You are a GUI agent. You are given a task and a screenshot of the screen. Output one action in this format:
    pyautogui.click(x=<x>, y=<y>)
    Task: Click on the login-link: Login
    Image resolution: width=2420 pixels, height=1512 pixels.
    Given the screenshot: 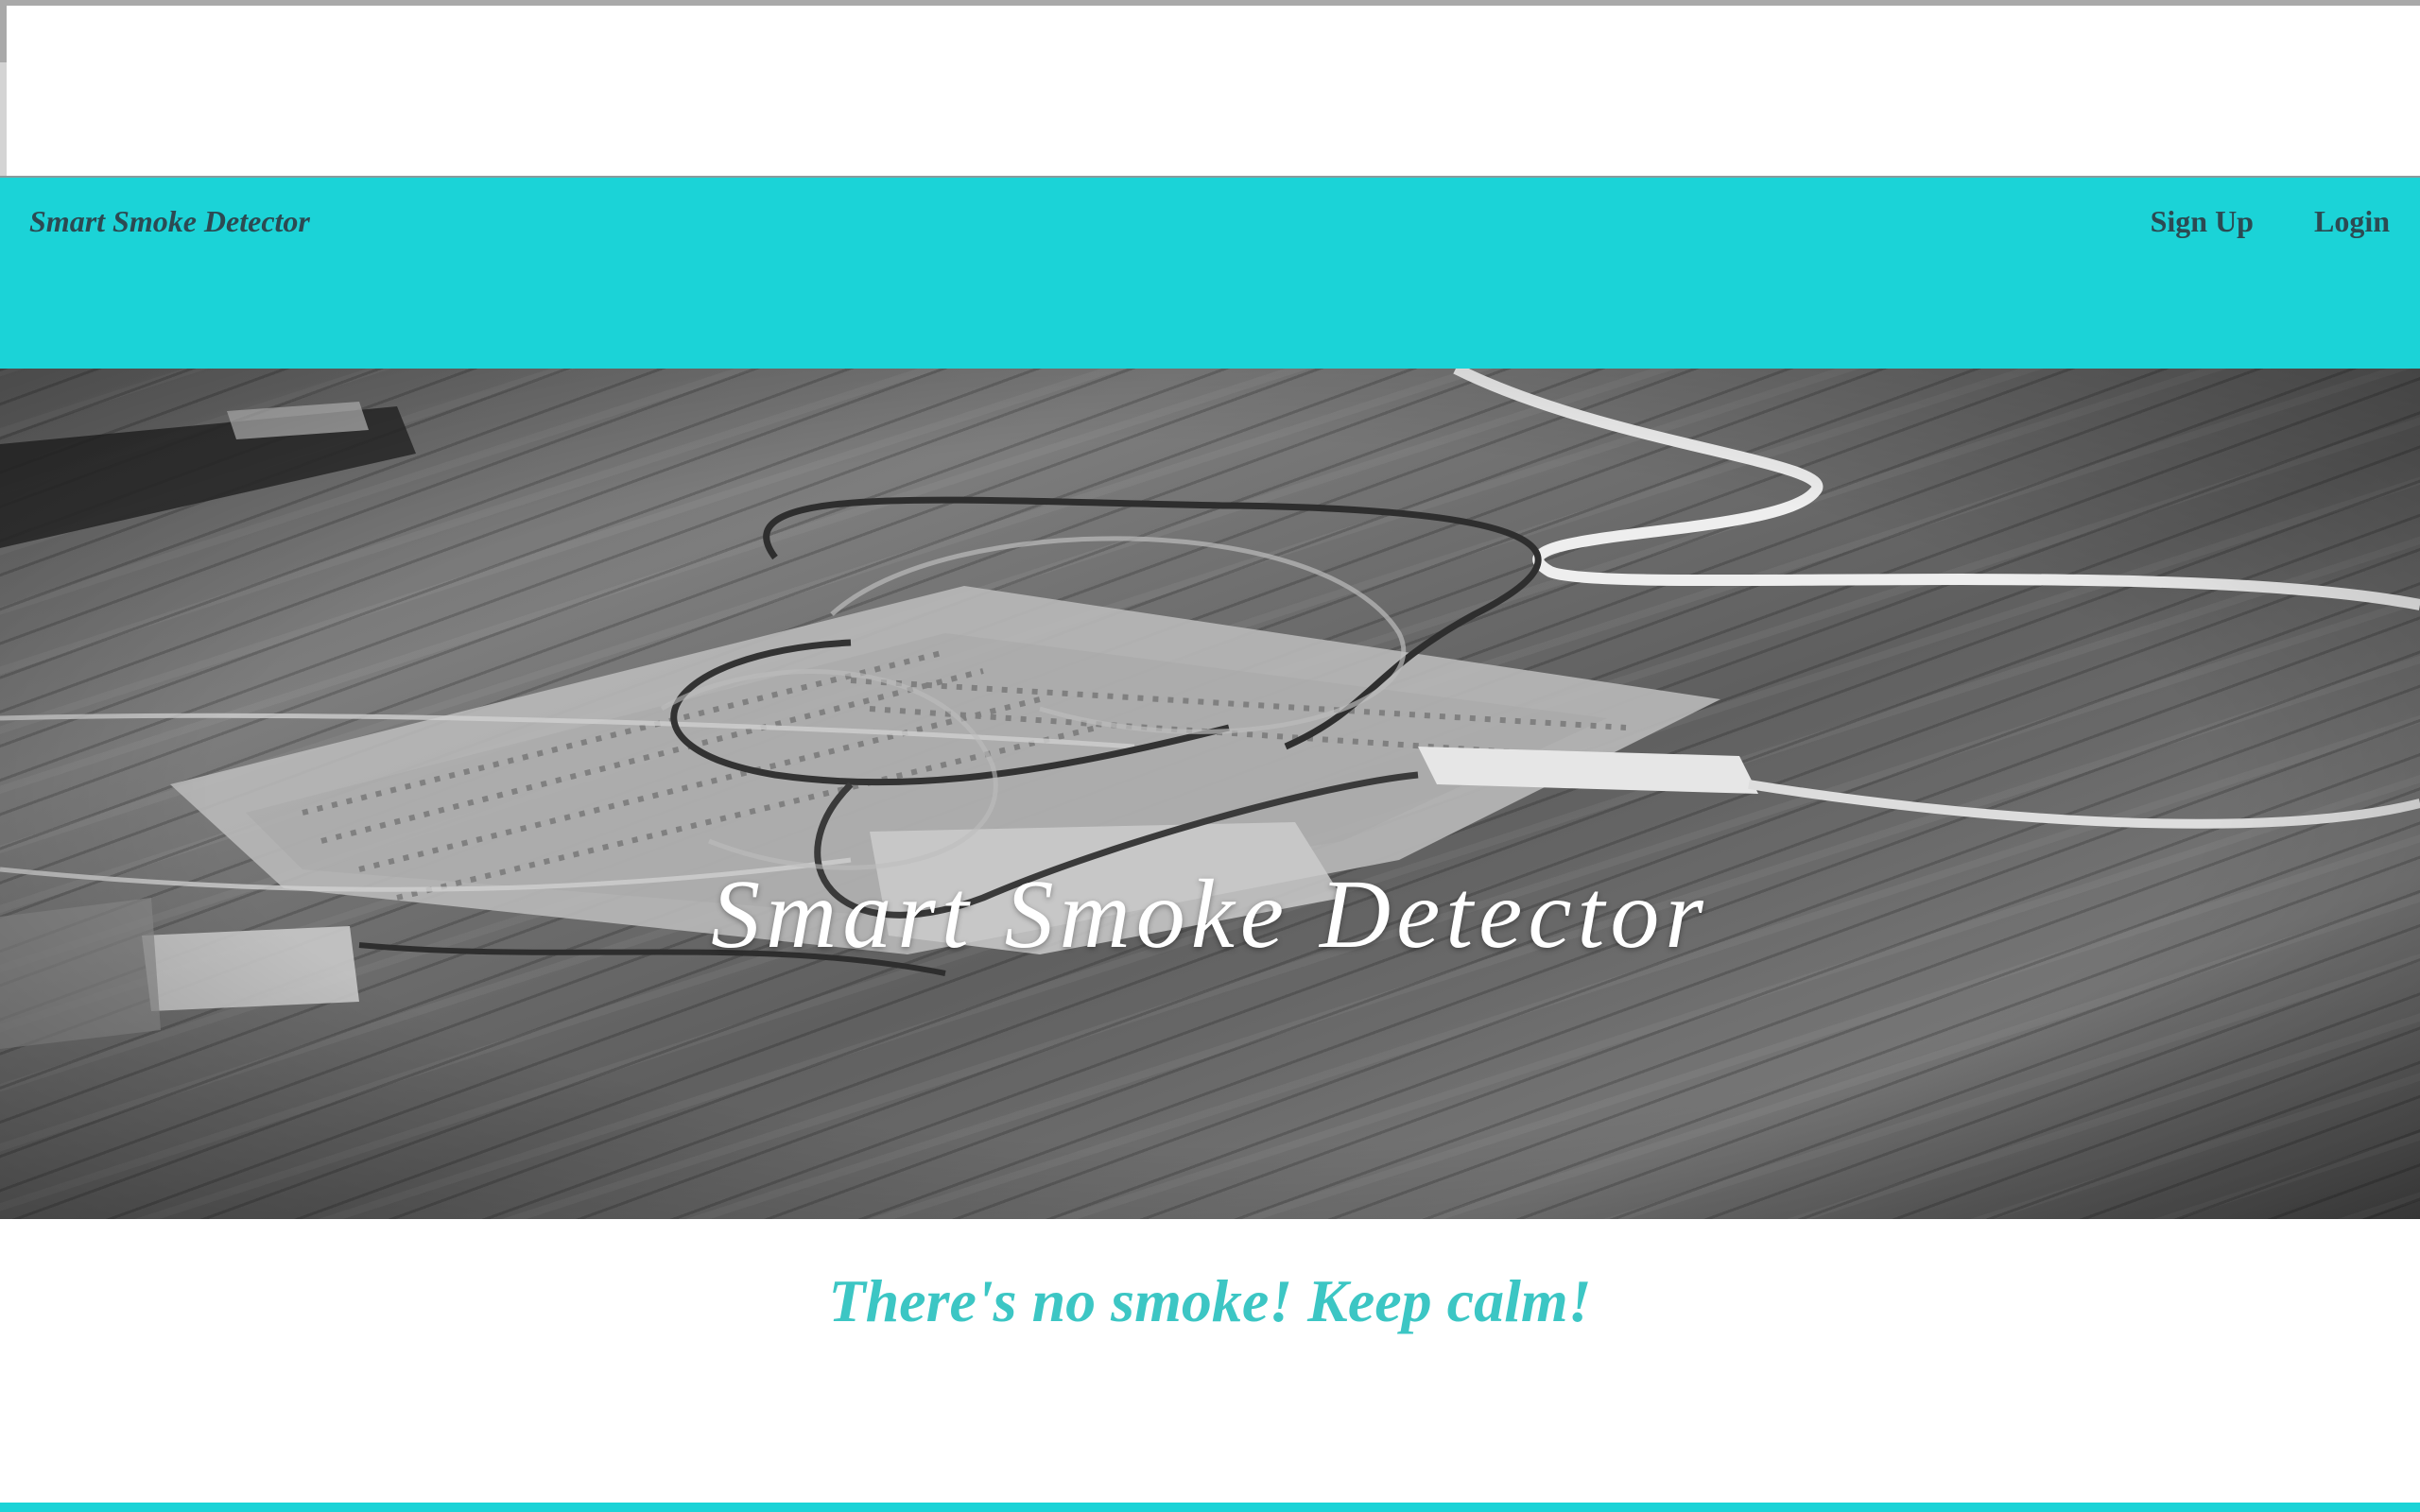 What is the action you would take?
    pyautogui.click(x=2352, y=221)
    